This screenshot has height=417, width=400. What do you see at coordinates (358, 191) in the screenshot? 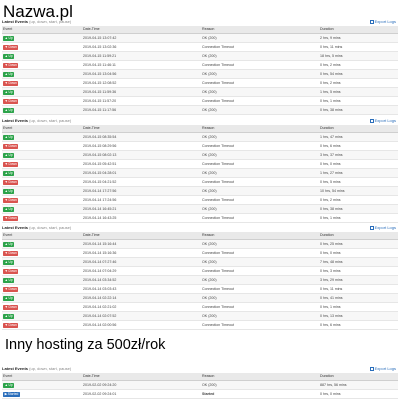
I see `duration-cell: 10 hrs, 54 mins` at bounding box center [358, 191].